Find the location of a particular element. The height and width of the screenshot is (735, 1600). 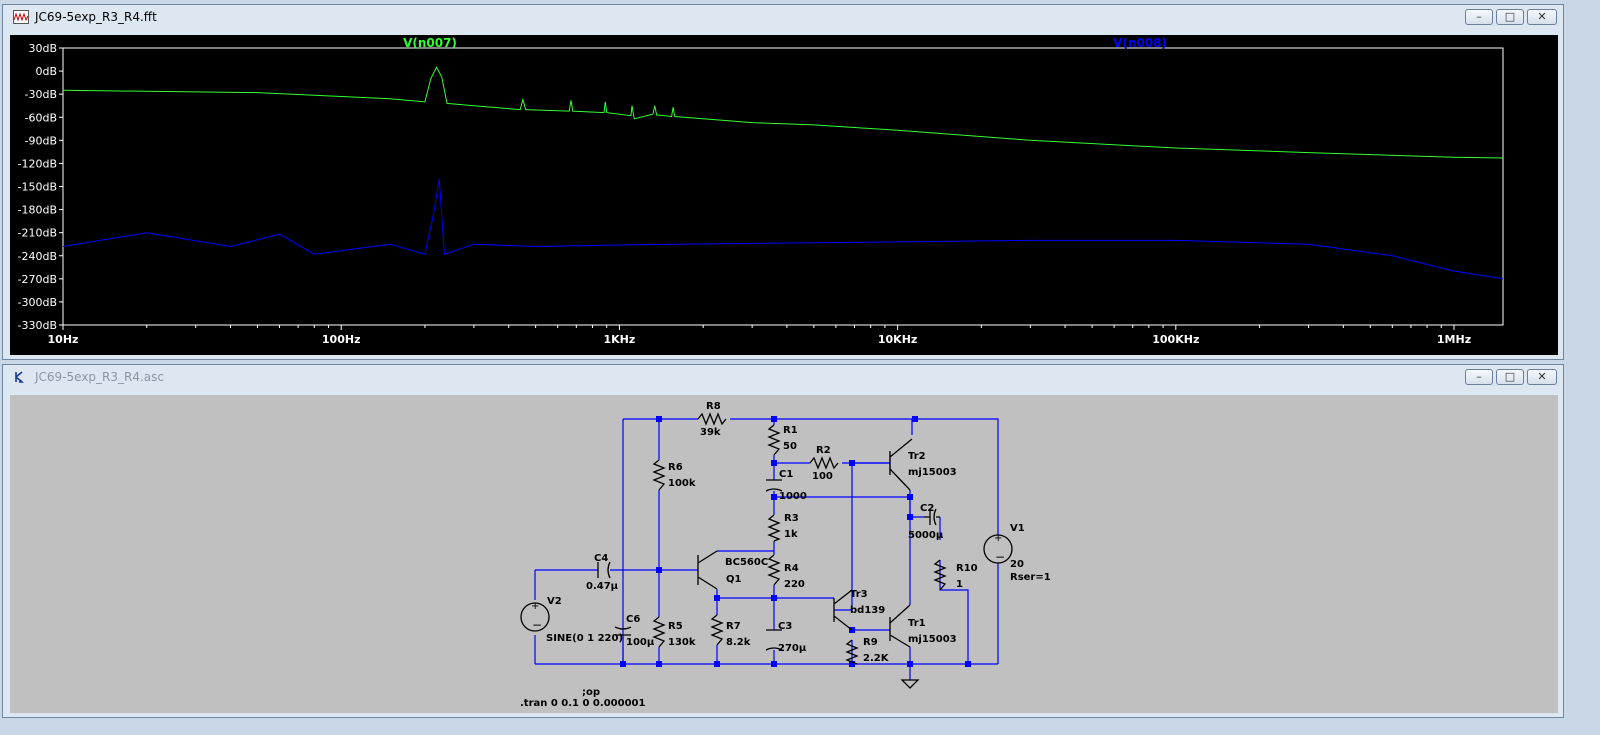

schematic-window-title: JC69-5exp_R3_R4.asc is located at coordinates (100, 377).